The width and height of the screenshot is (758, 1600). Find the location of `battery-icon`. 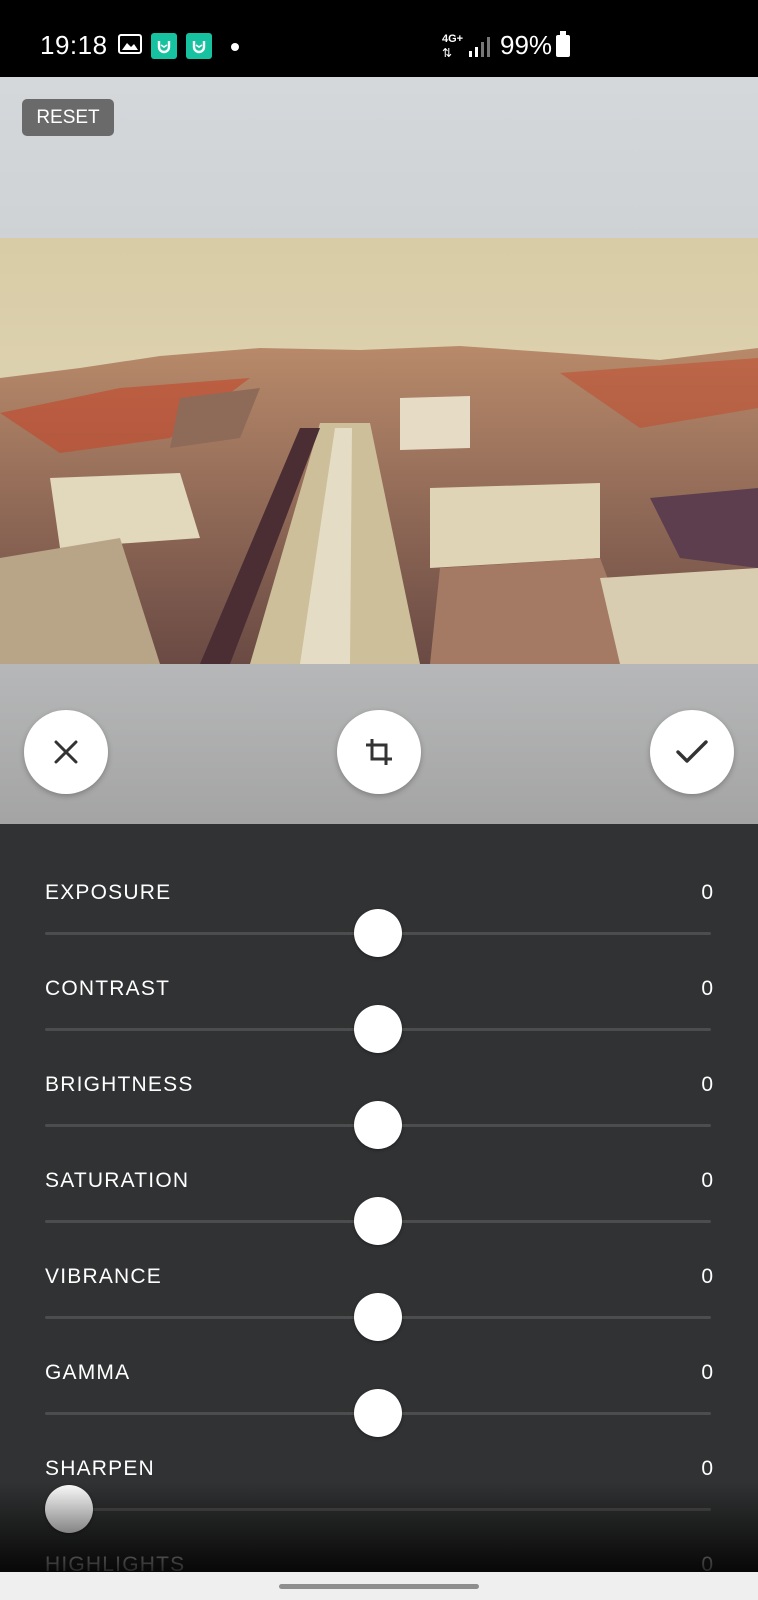

battery-icon is located at coordinates (563, 44).